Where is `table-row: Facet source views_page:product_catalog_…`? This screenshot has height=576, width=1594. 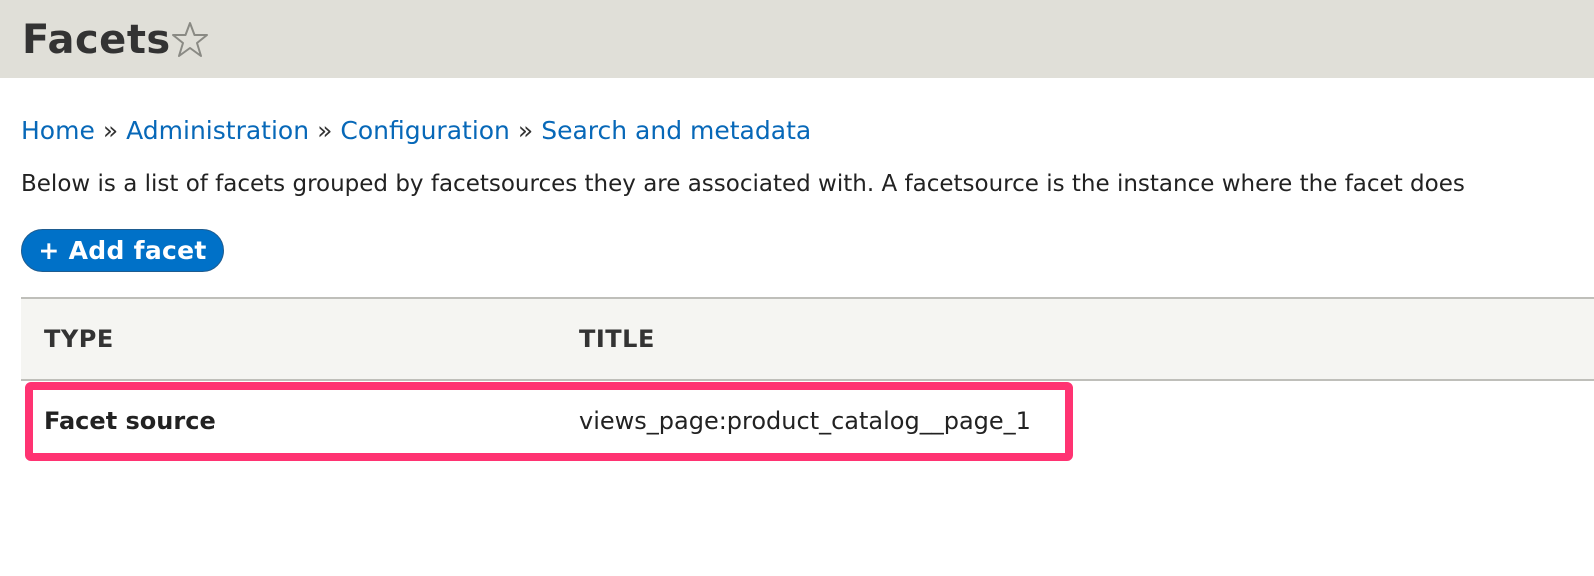 table-row: Facet source views_page:product_catalog_… is located at coordinates (807, 421).